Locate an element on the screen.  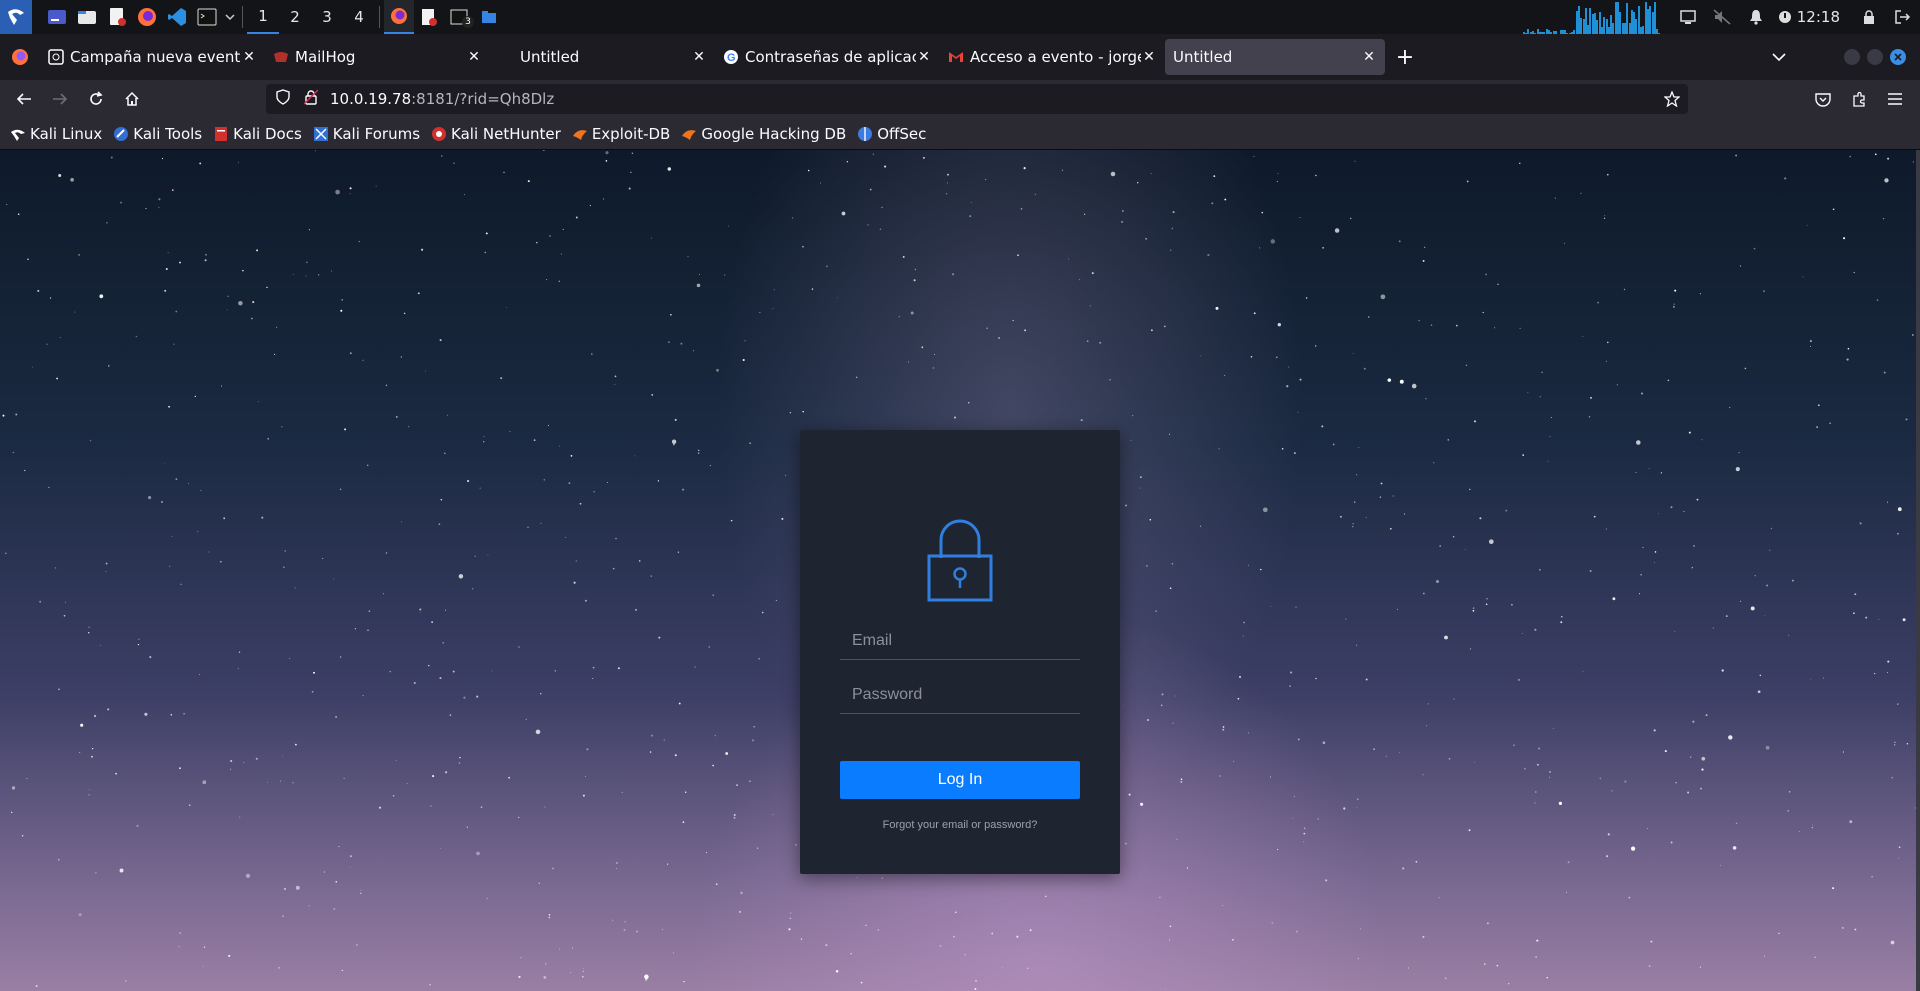
chevron-down-icon is located at coordinates (230, 17).